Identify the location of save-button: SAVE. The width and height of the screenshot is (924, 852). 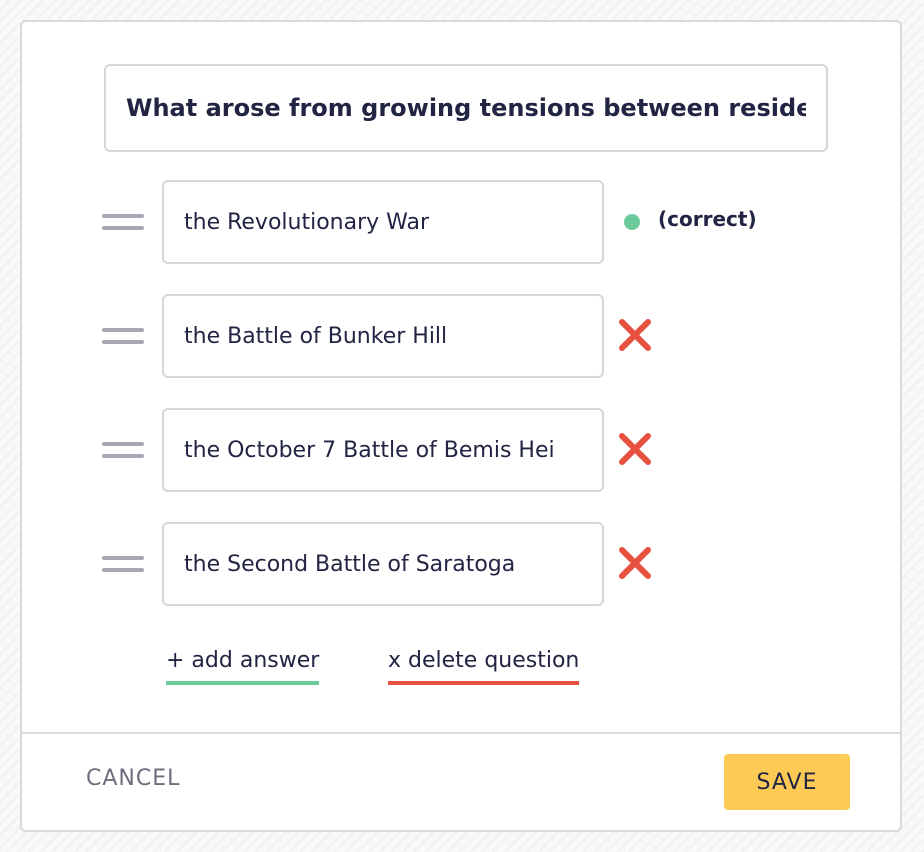
(787, 782).